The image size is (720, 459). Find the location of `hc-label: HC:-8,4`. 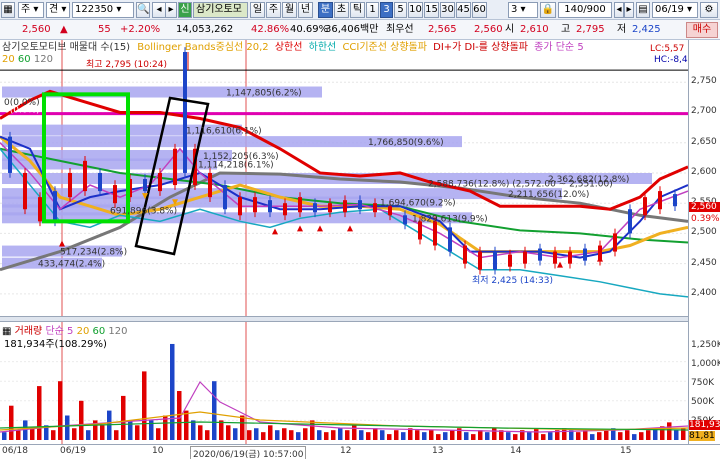

hc-label: HC:-8,4 is located at coordinates (671, 60).